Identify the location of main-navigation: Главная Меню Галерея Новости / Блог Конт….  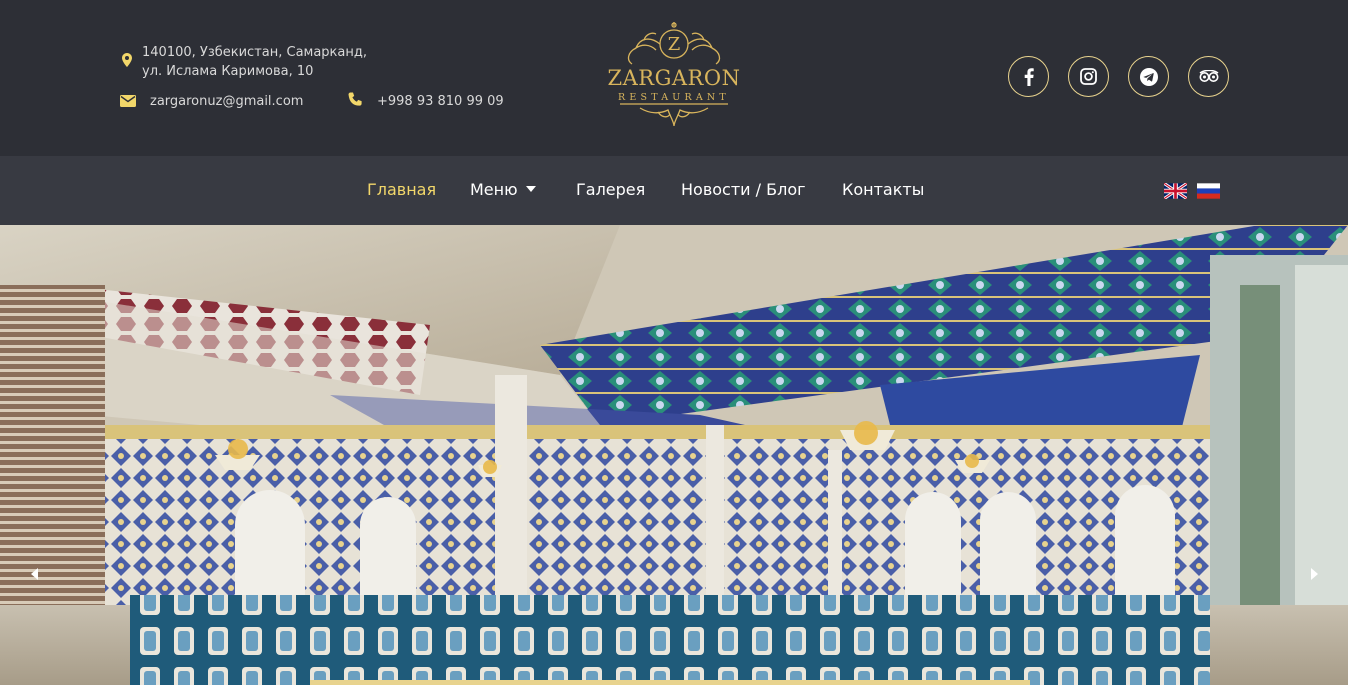
(674, 190).